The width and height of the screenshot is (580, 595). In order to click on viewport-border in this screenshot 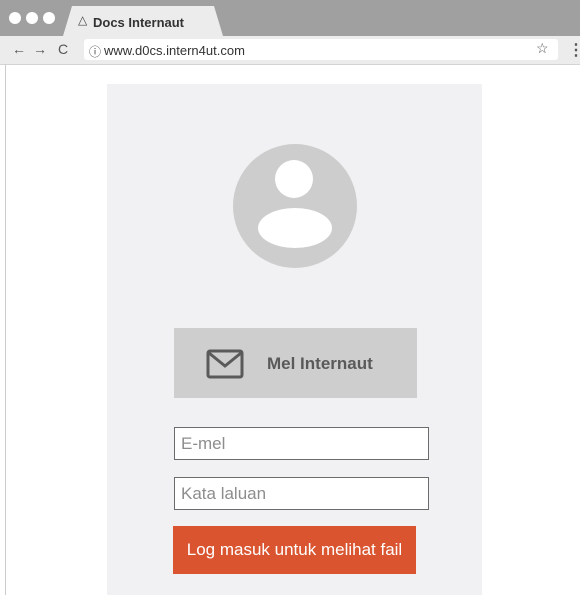, I will do `click(5, 329)`.